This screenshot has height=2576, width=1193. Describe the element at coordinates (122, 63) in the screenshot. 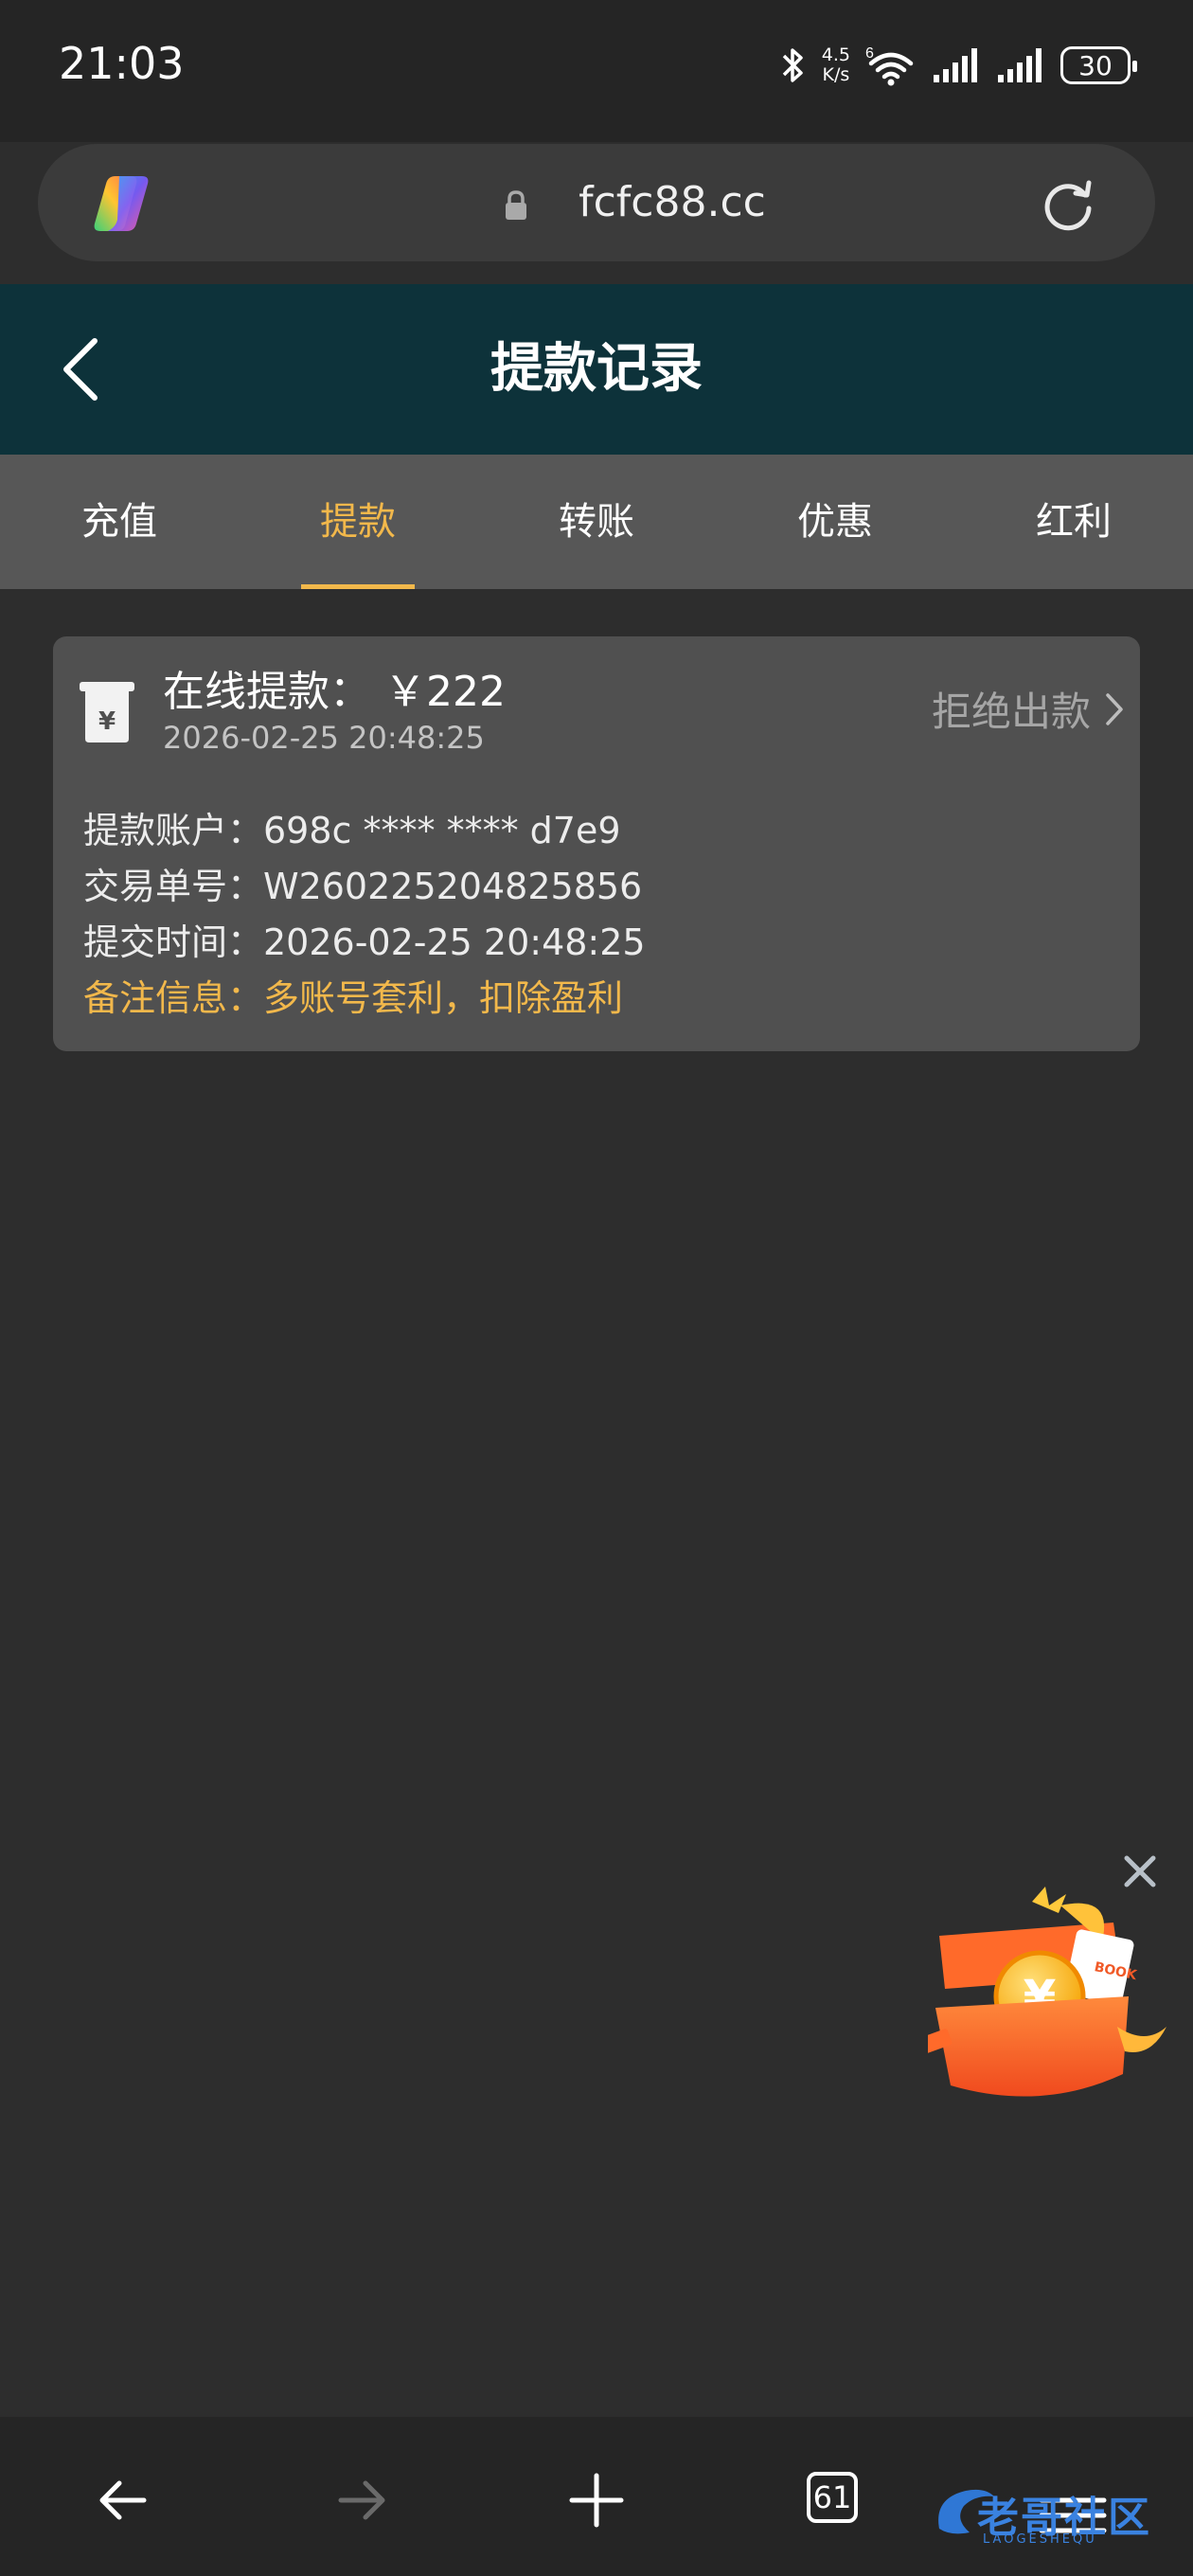

I see `status-time: 21:03` at that location.